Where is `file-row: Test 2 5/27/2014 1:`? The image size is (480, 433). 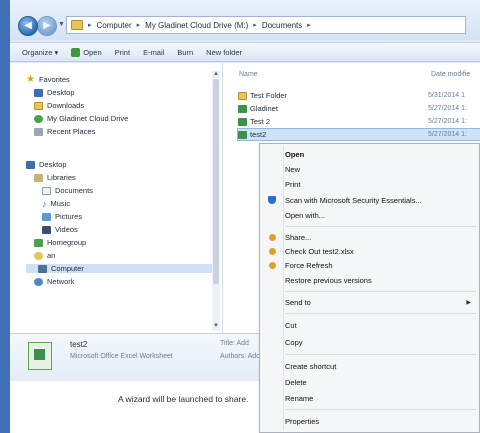 file-row: Test 2 5/27/2014 1: is located at coordinates (359, 121).